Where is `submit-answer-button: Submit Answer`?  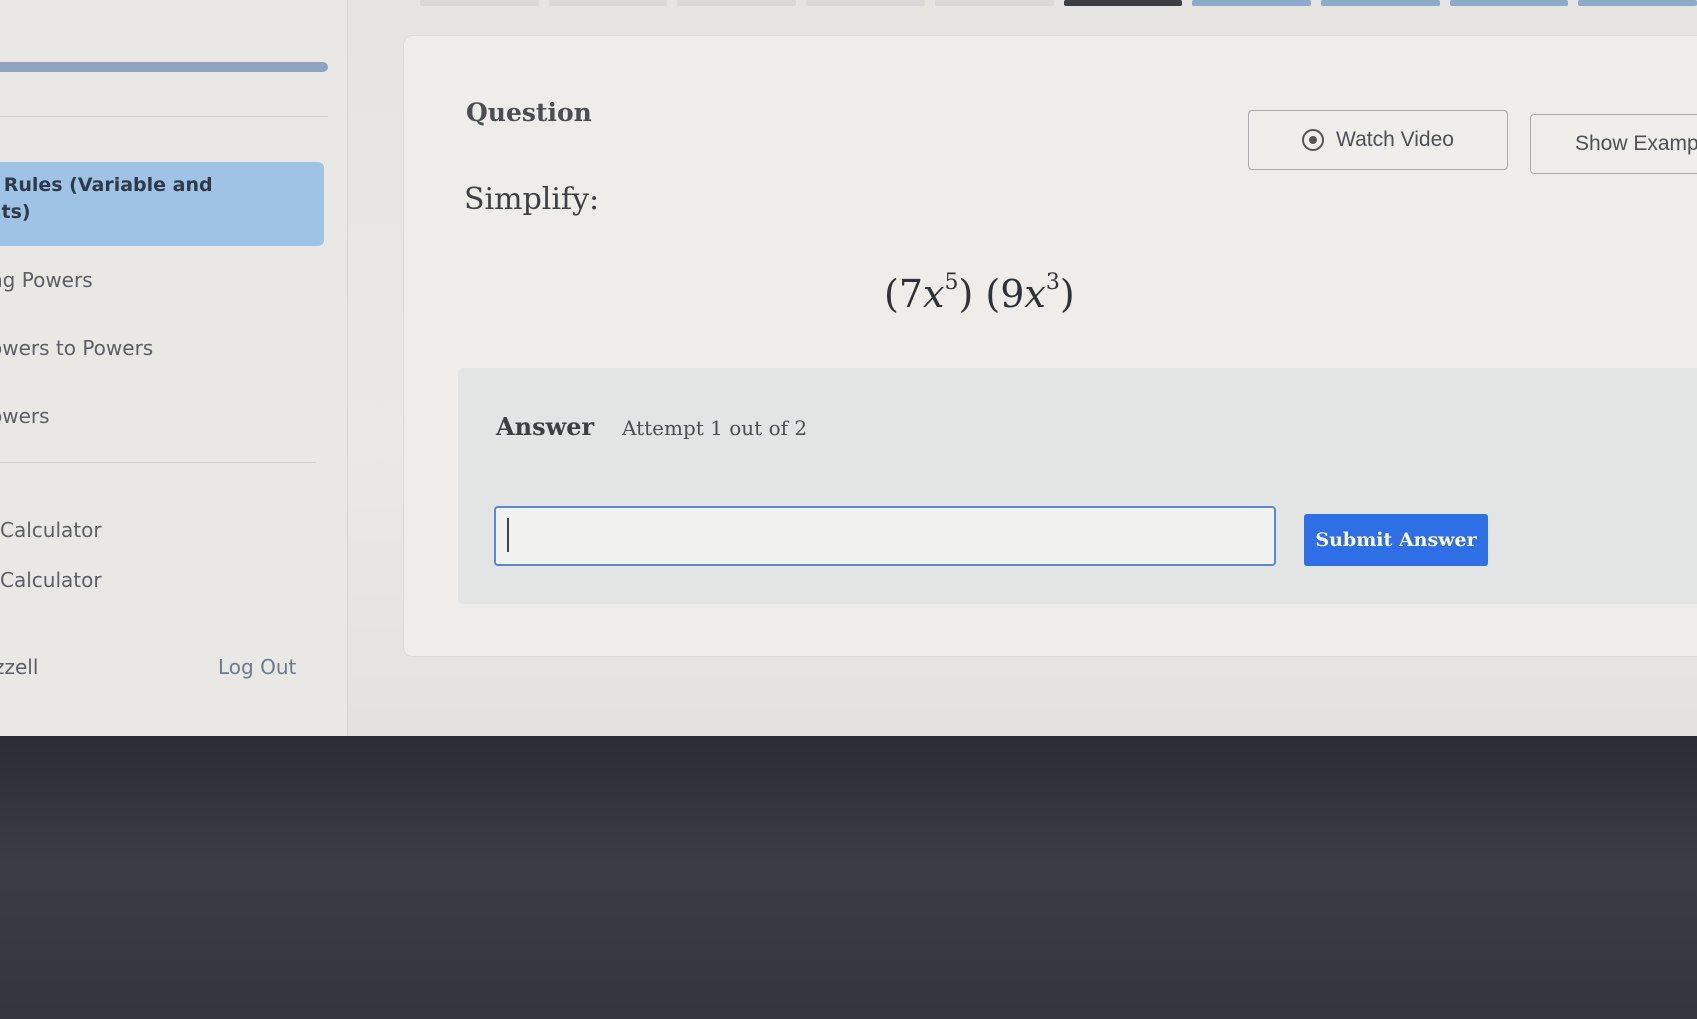
submit-answer-button: Submit Answer is located at coordinates (1396, 540).